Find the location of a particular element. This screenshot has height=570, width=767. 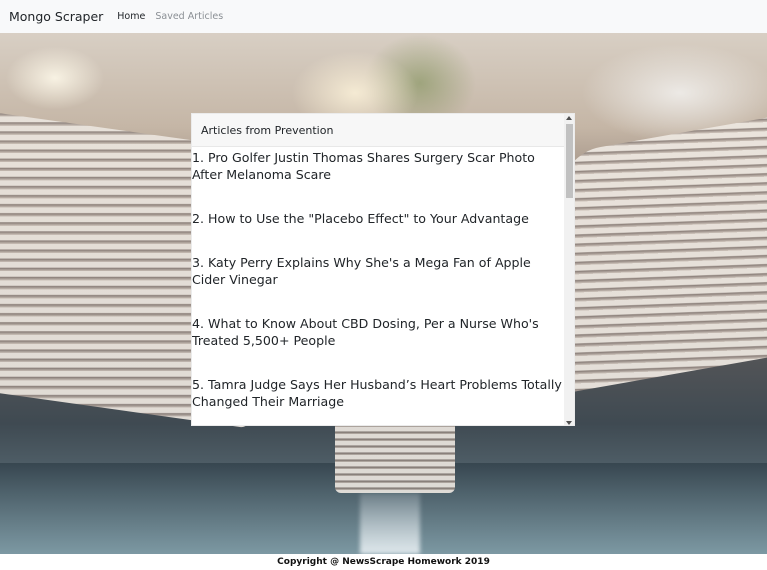

scroll-up-icon is located at coordinates (569, 118).